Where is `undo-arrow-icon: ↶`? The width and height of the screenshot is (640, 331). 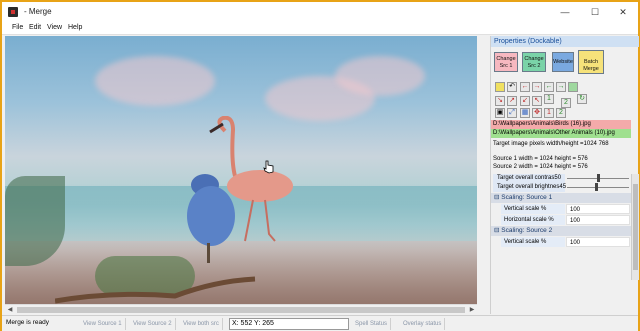 undo-arrow-icon: ↶ is located at coordinates (512, 87).